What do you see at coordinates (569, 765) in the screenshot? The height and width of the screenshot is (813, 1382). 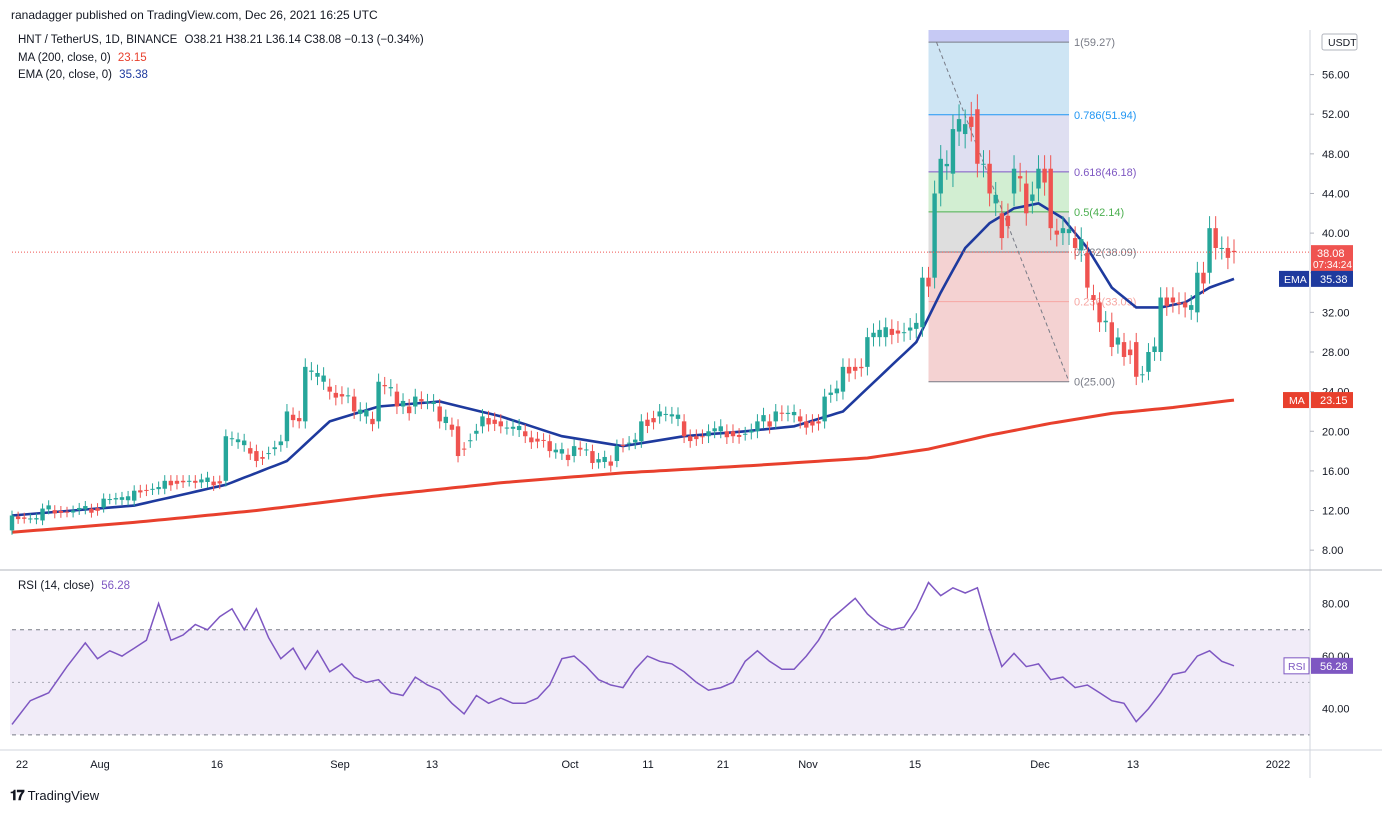 I see `time-axis-label: Oct` at bounding box center [569, 765].